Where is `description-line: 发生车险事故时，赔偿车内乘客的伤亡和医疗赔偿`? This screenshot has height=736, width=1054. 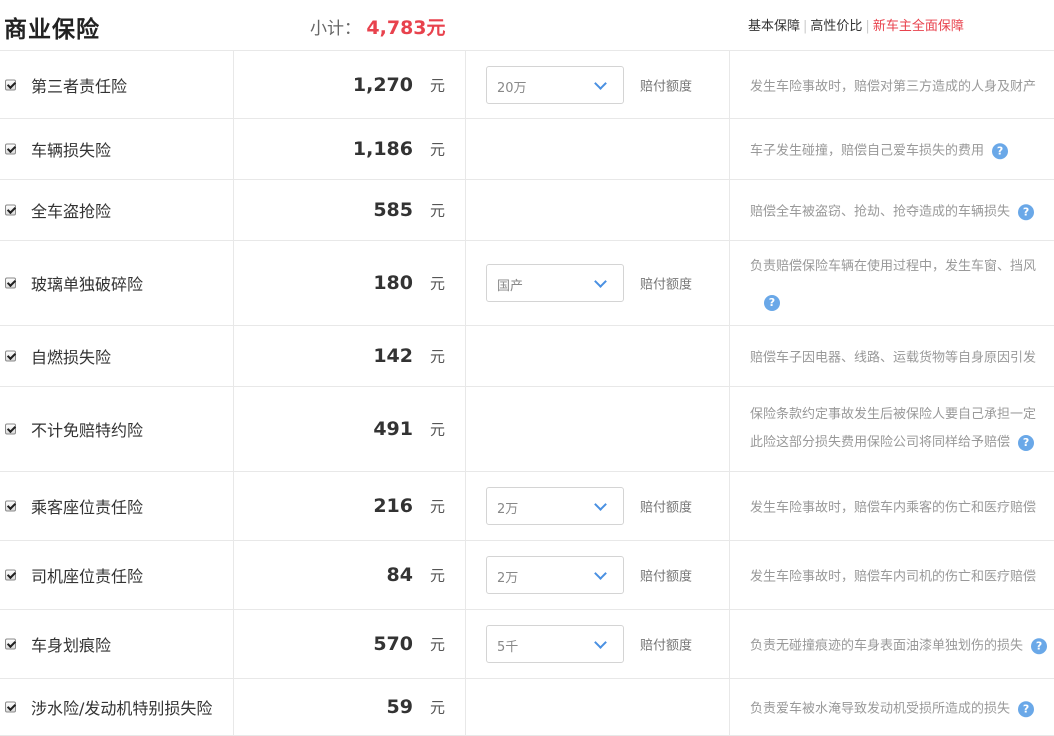
description-line: 发生车险事故时，赔偿车内乘客的伤亡和医疗赔偿 is located at coordinates (893, 508).